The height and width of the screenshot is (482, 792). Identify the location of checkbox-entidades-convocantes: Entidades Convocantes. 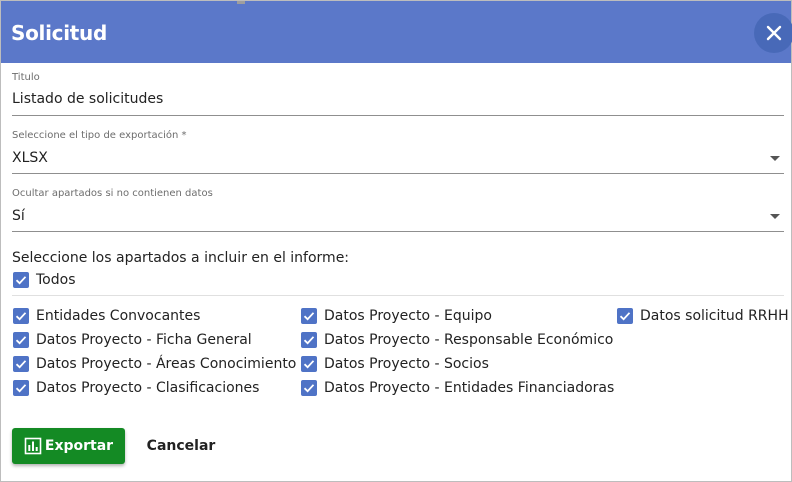
(106, 316).